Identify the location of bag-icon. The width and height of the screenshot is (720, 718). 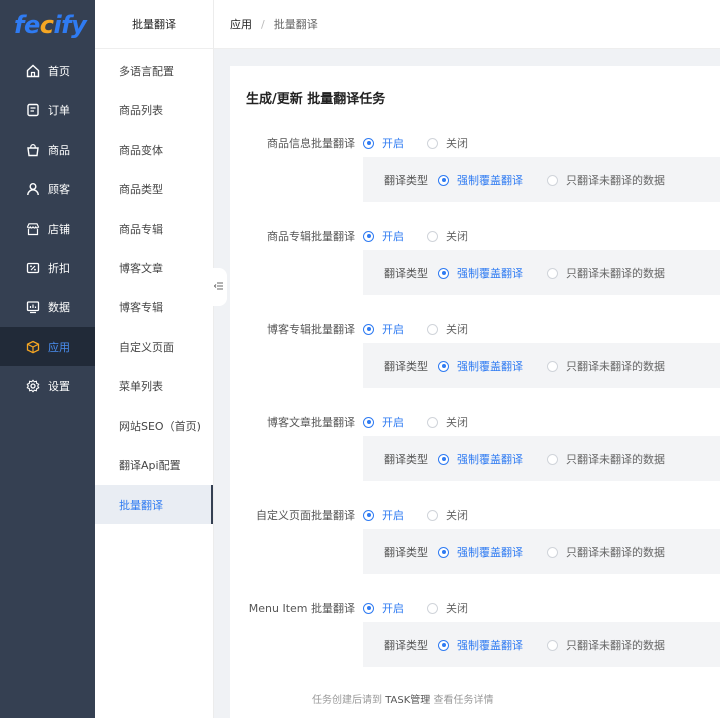
(33, 150).